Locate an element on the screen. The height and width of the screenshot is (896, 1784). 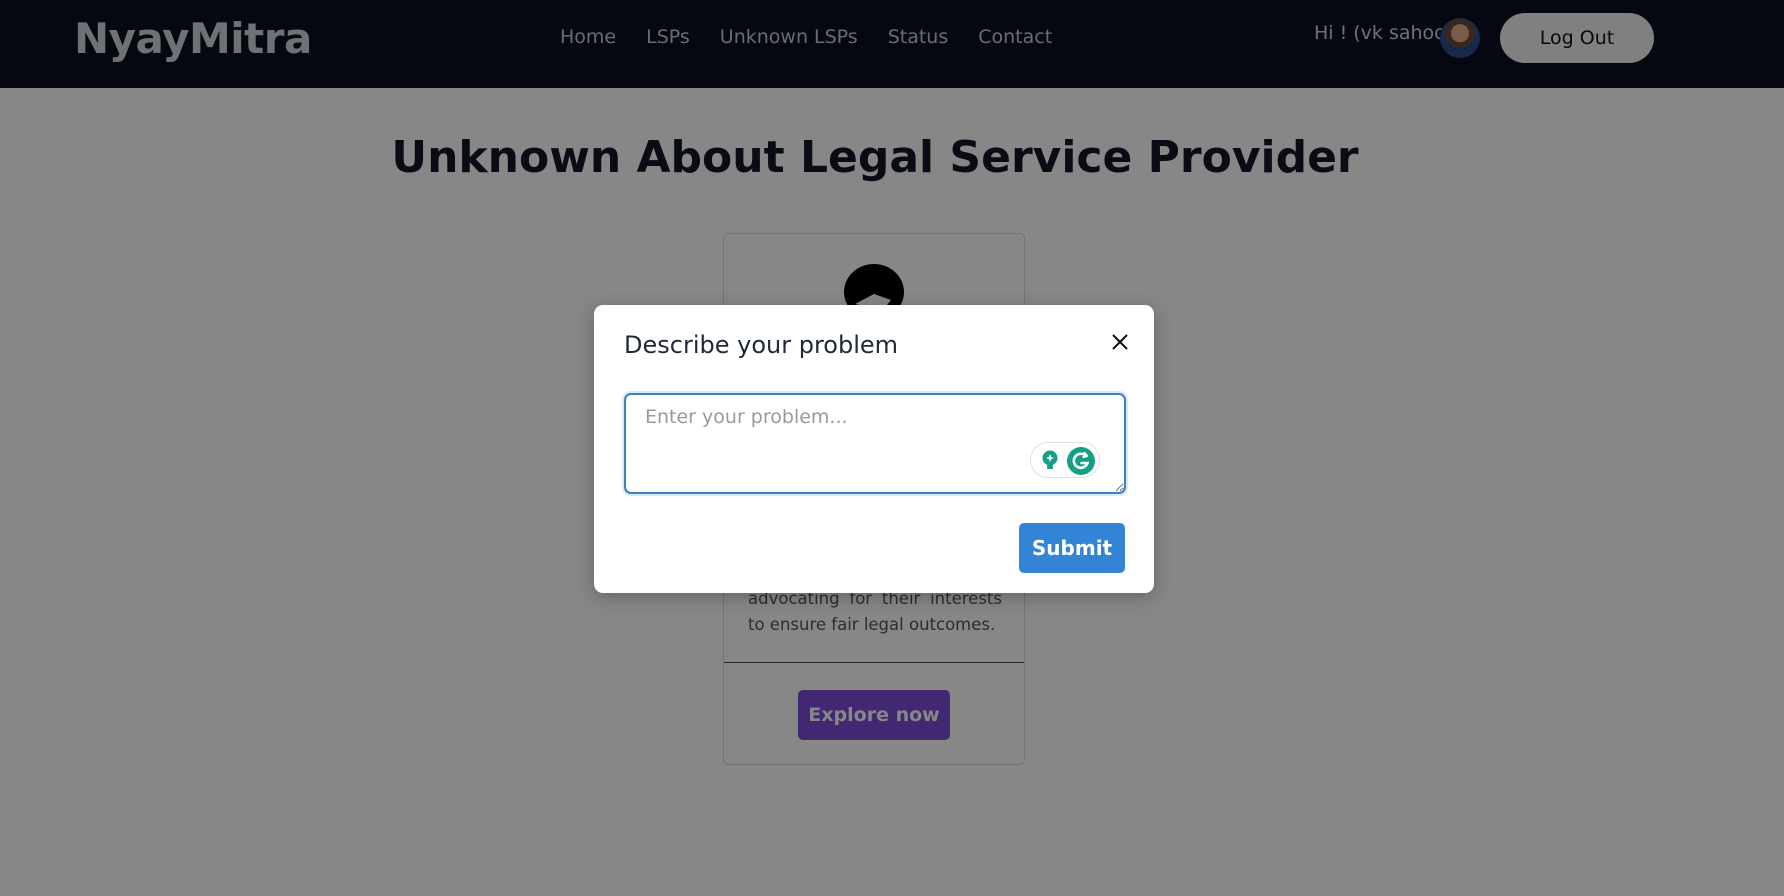
close-icon is located at coordinates (1120, 341).